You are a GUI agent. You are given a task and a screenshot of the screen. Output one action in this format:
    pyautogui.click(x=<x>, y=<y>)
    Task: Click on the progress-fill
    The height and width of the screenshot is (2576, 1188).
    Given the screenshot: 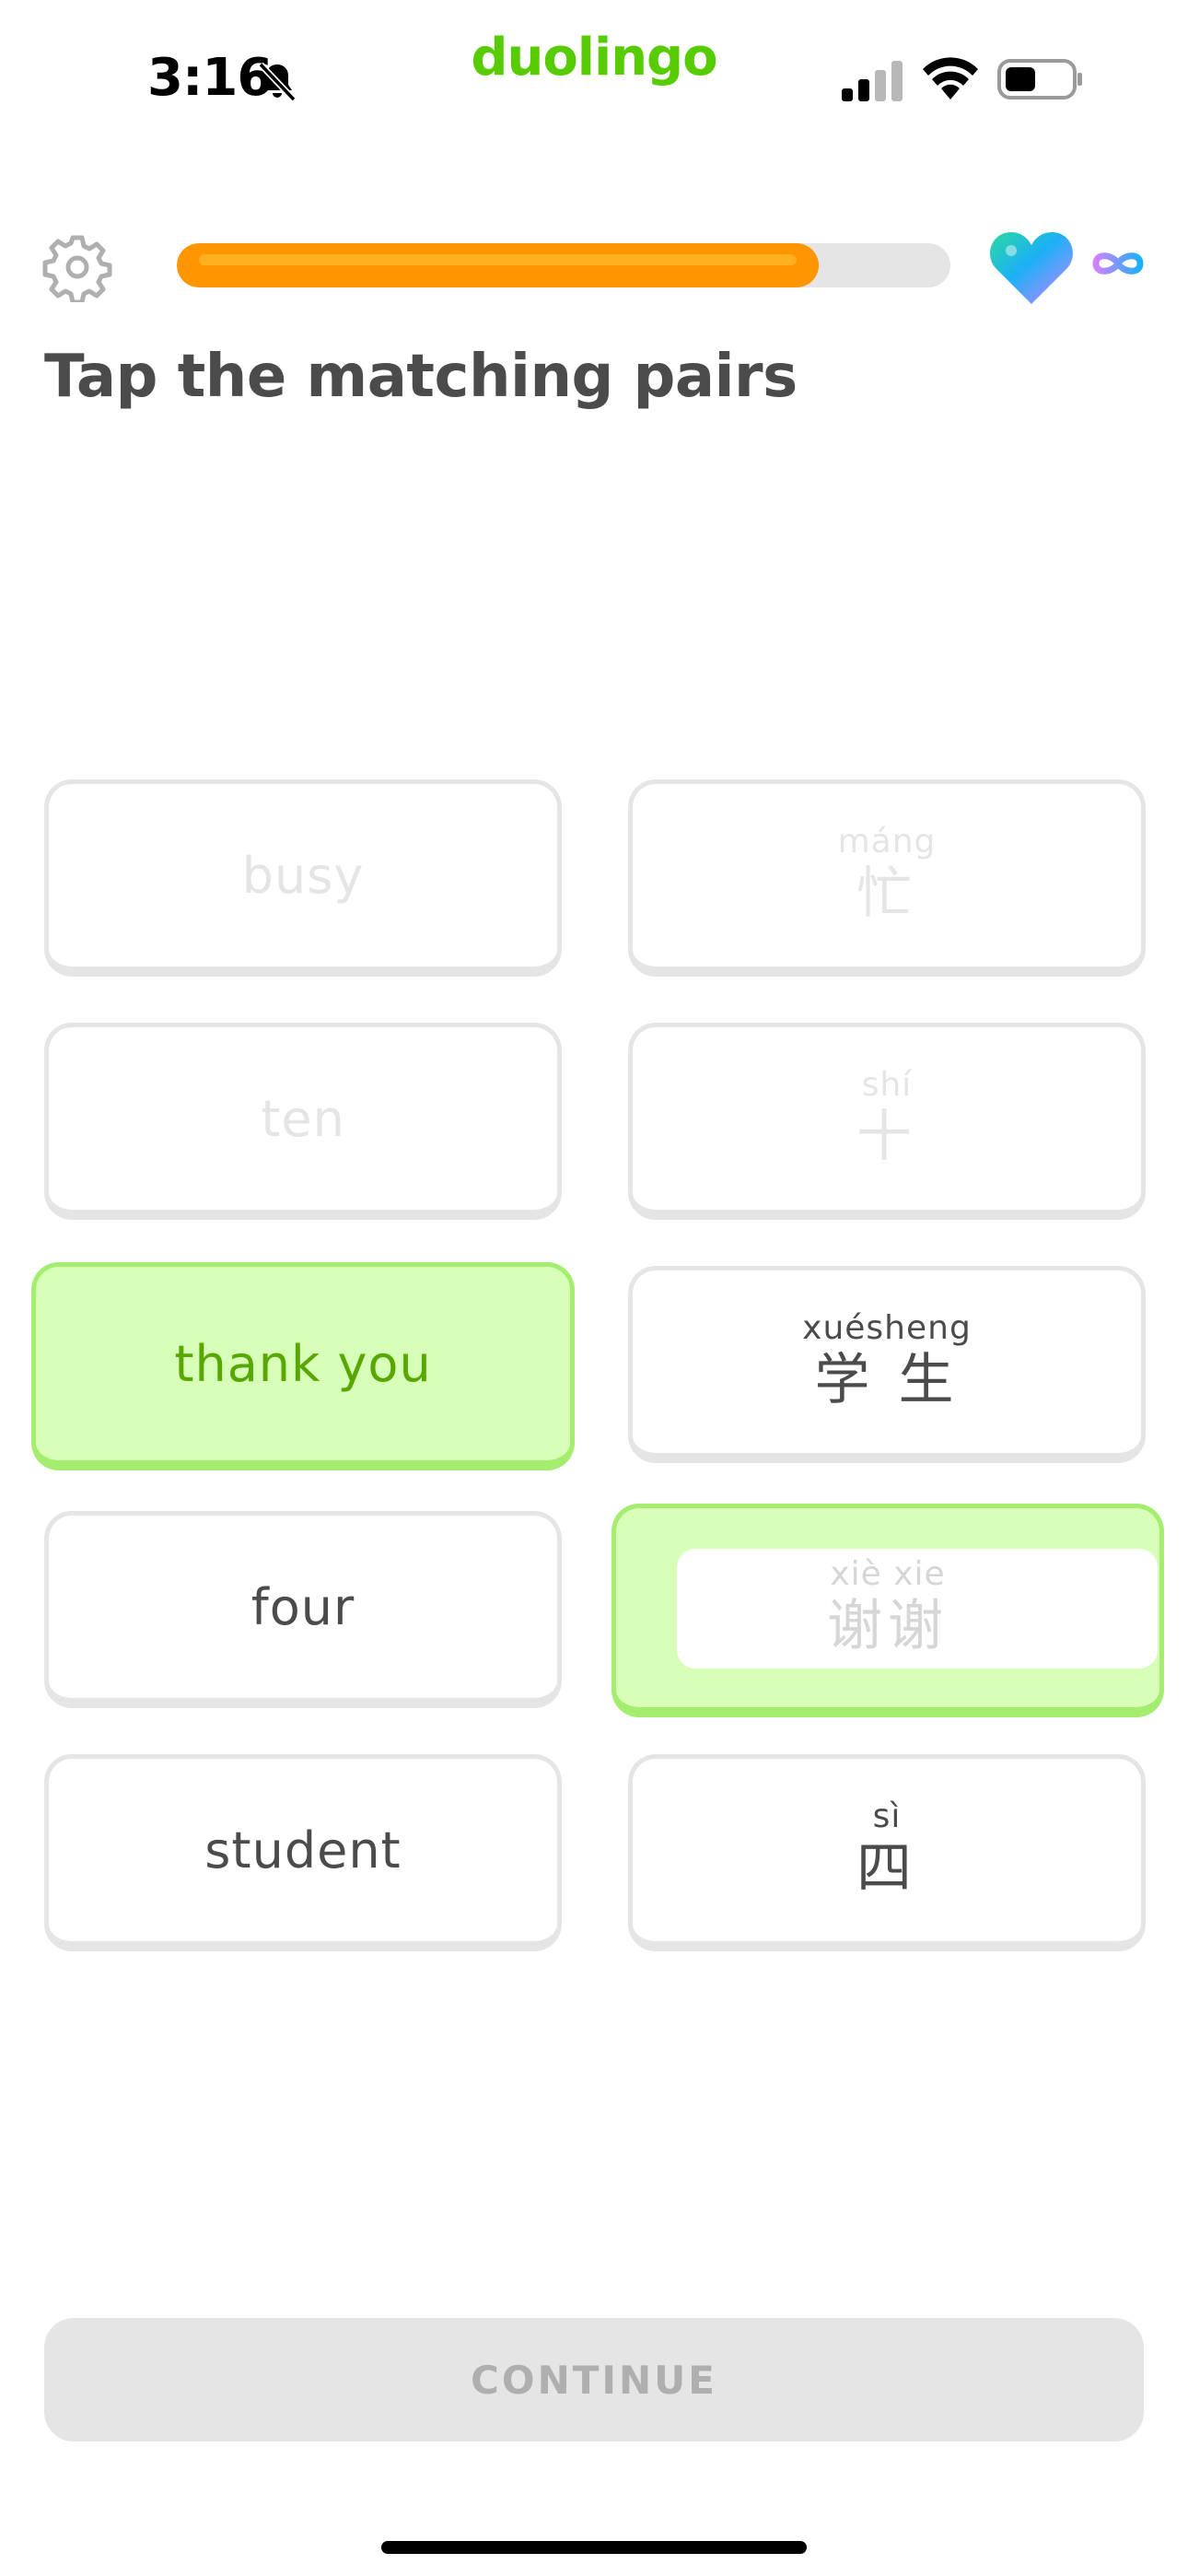 What is the action you would take?
    pyautogui.click(x=499, y=265)
    